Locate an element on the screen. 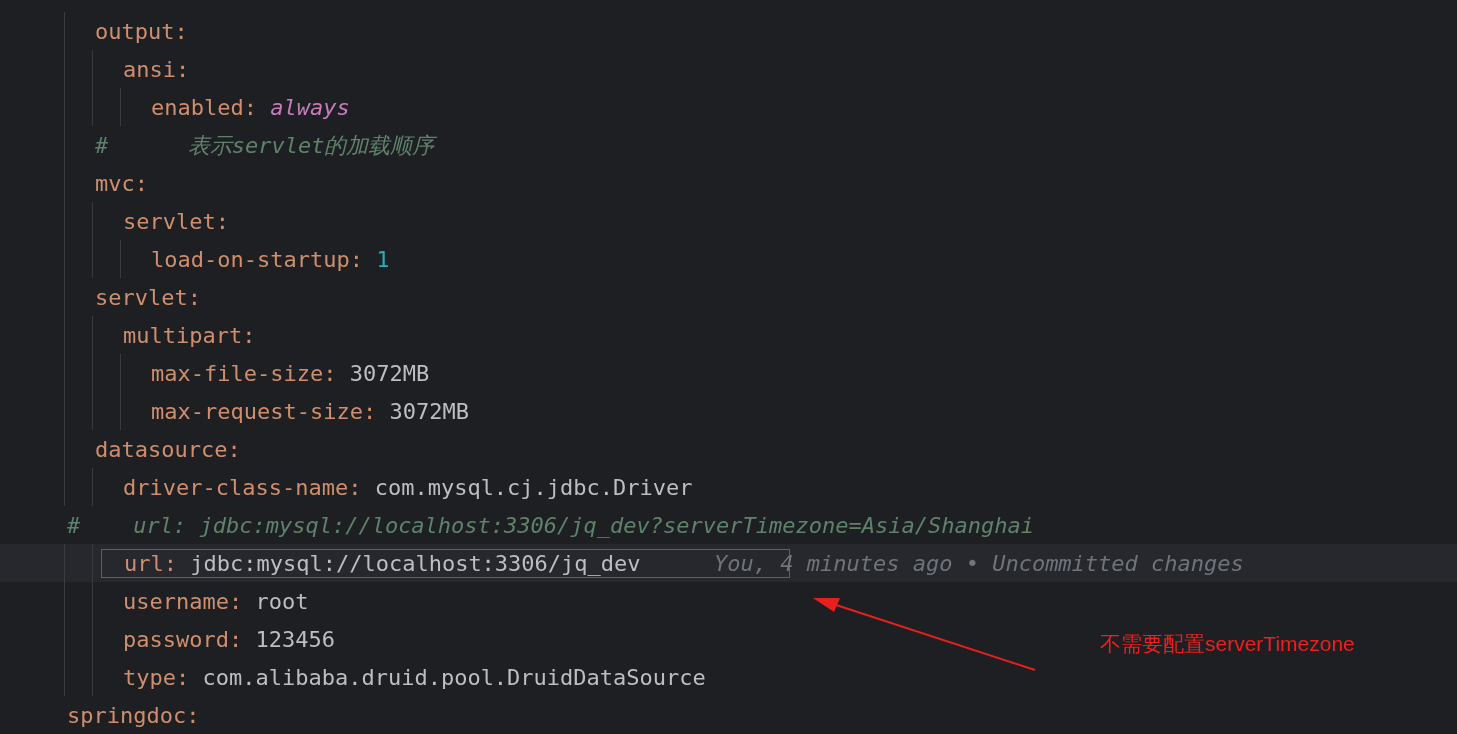  code-line: mvc: is located at coordinates (121, 183).